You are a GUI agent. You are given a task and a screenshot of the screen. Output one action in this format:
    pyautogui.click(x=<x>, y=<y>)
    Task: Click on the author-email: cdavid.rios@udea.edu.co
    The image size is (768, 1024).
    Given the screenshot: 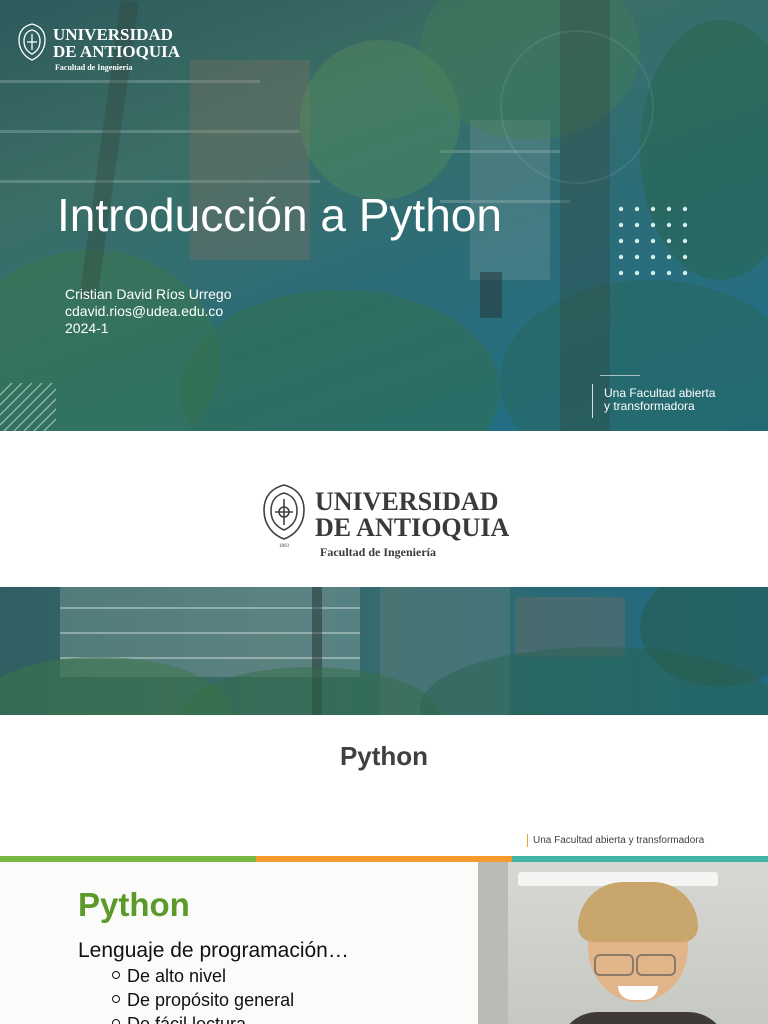 What is the action you would take?
    pyautogui.click(x=144, y=311)
    